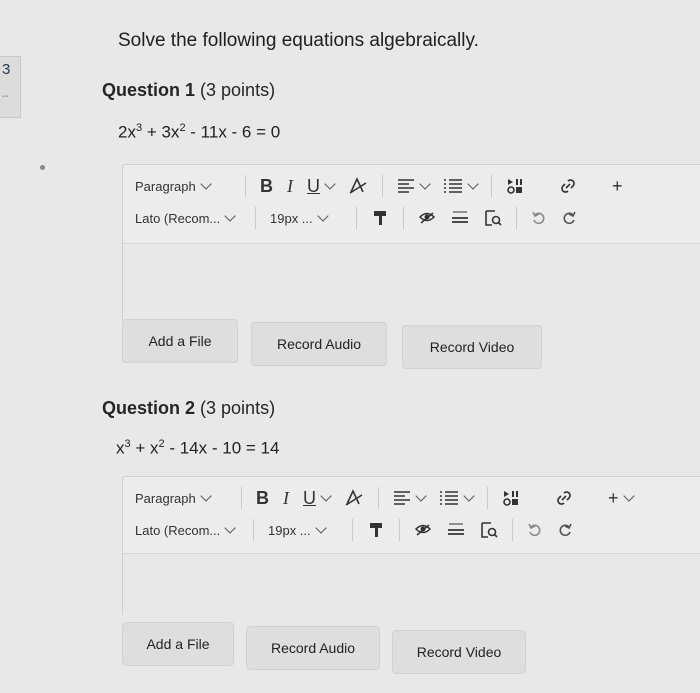  What do you see at coordinates (10, 87) in the screenshot?
I see `question-nav-tab: 3 --` at bounding box center [10, 87].